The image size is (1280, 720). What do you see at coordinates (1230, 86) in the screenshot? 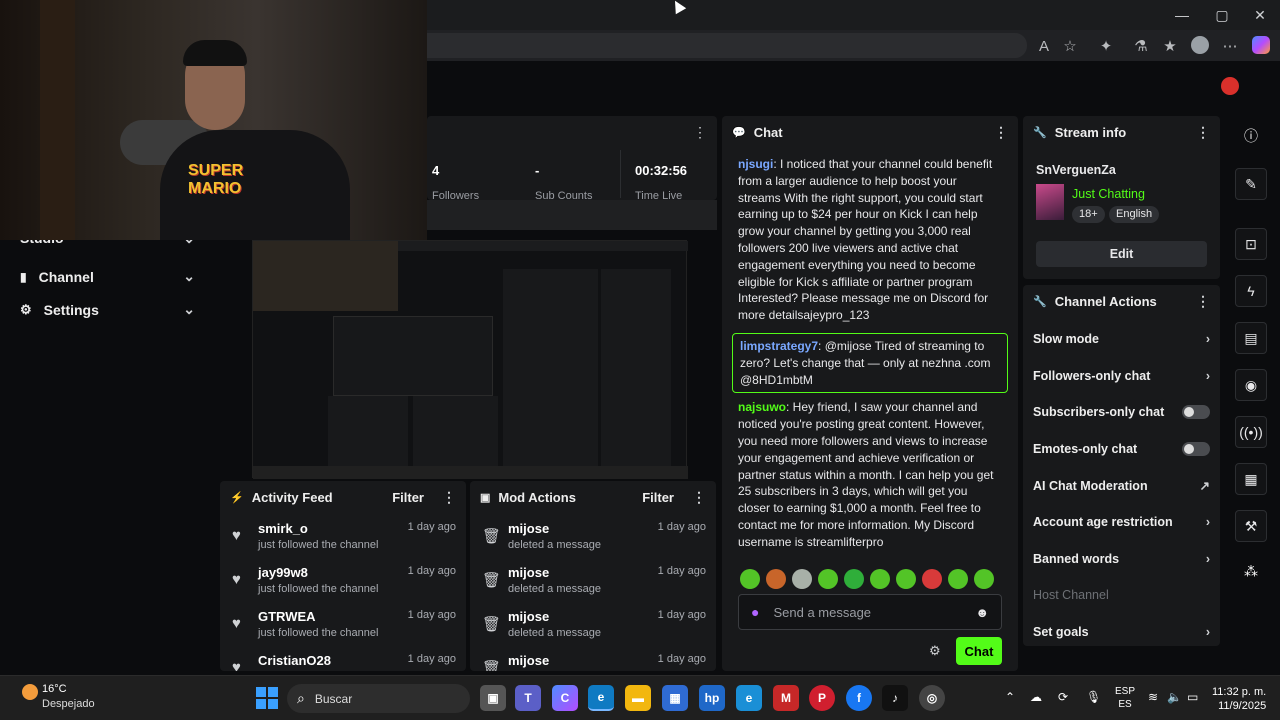
I see `notification-avatar` at bounding box center [1230, 86].